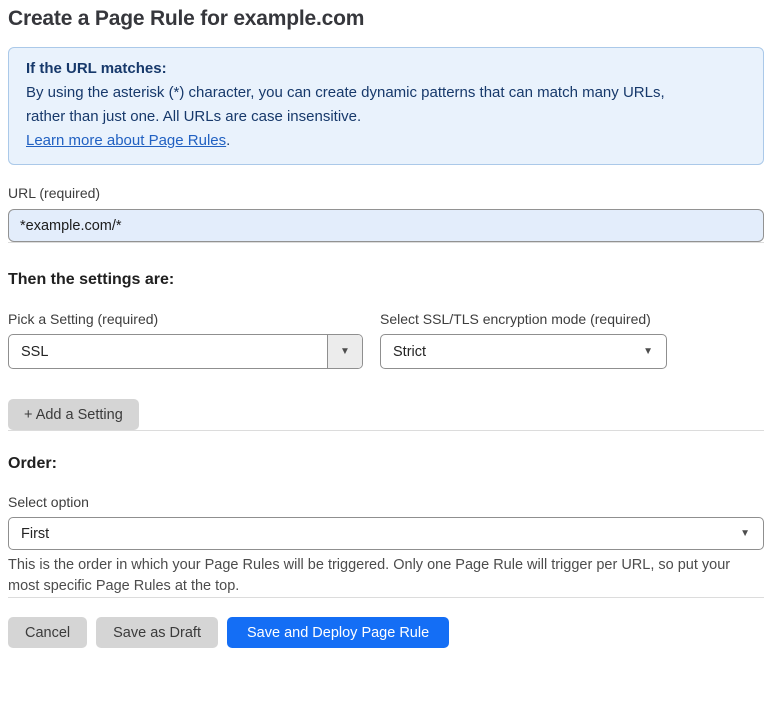 This screenshot has width=772, height=711. What do you see at coordinates (91, 279) in the screenshot?
I see `settings-section-heading: Then the settings are:` at bounding box center [91, 279].